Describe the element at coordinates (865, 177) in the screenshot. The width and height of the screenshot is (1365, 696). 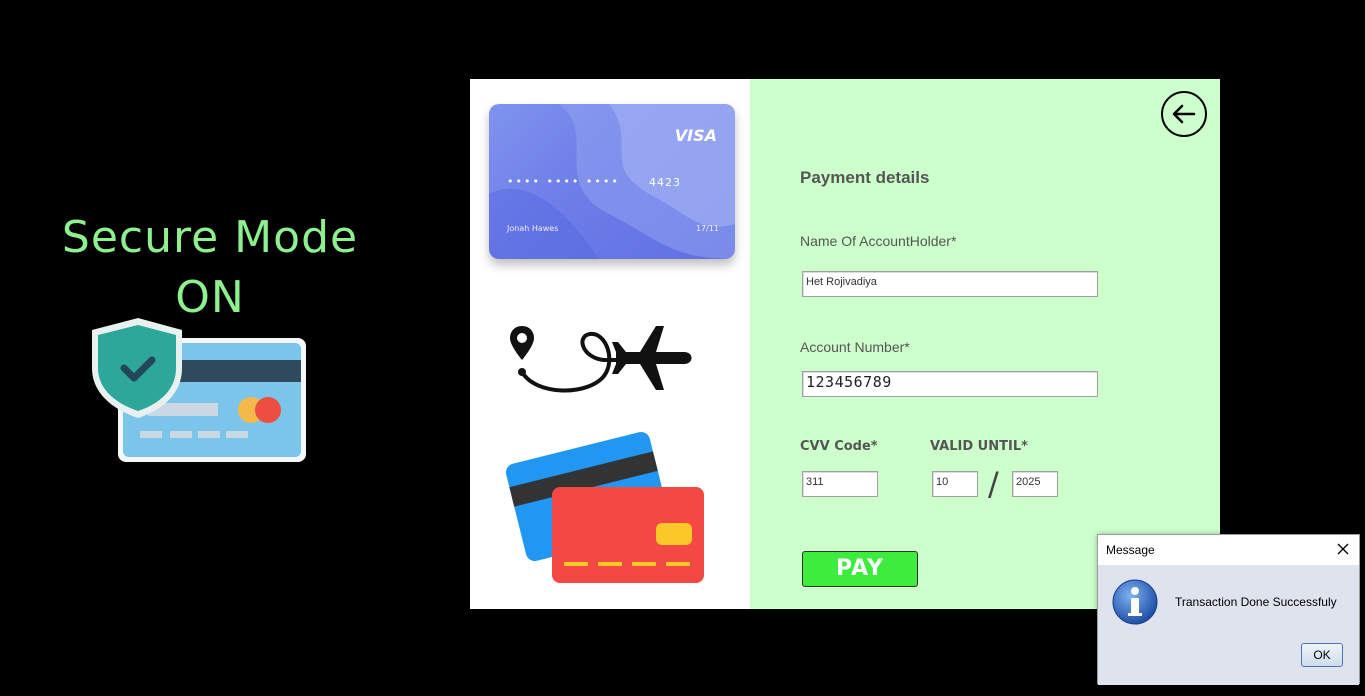
I see `payment-details-title: Payment details` at that location.